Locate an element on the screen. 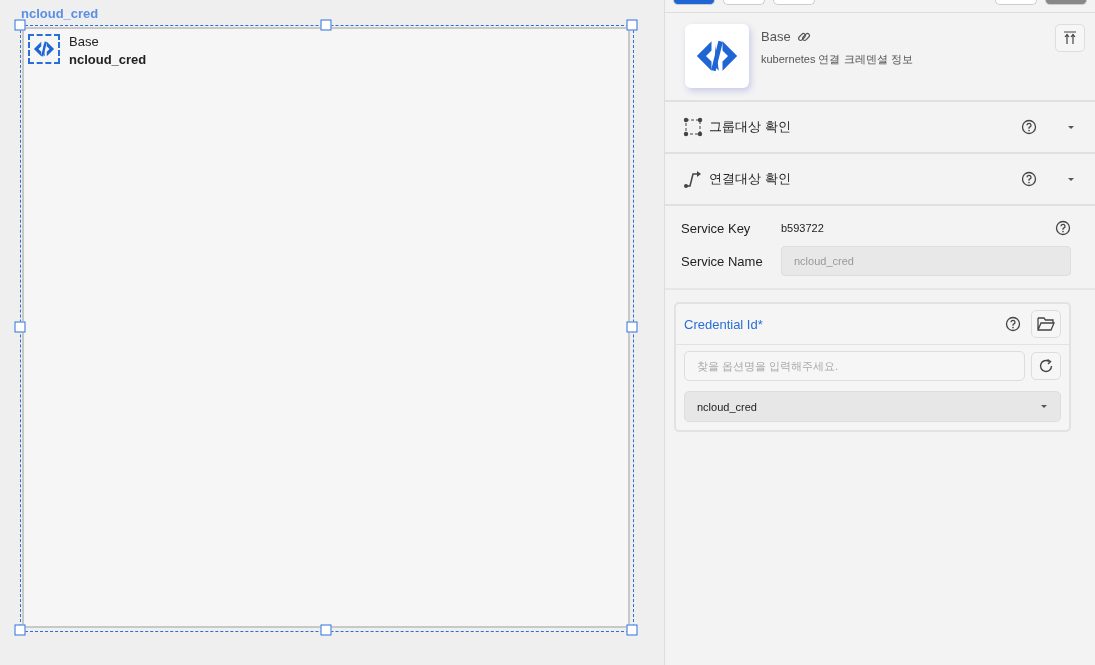  group-icon is located at coordinates (693, 127).